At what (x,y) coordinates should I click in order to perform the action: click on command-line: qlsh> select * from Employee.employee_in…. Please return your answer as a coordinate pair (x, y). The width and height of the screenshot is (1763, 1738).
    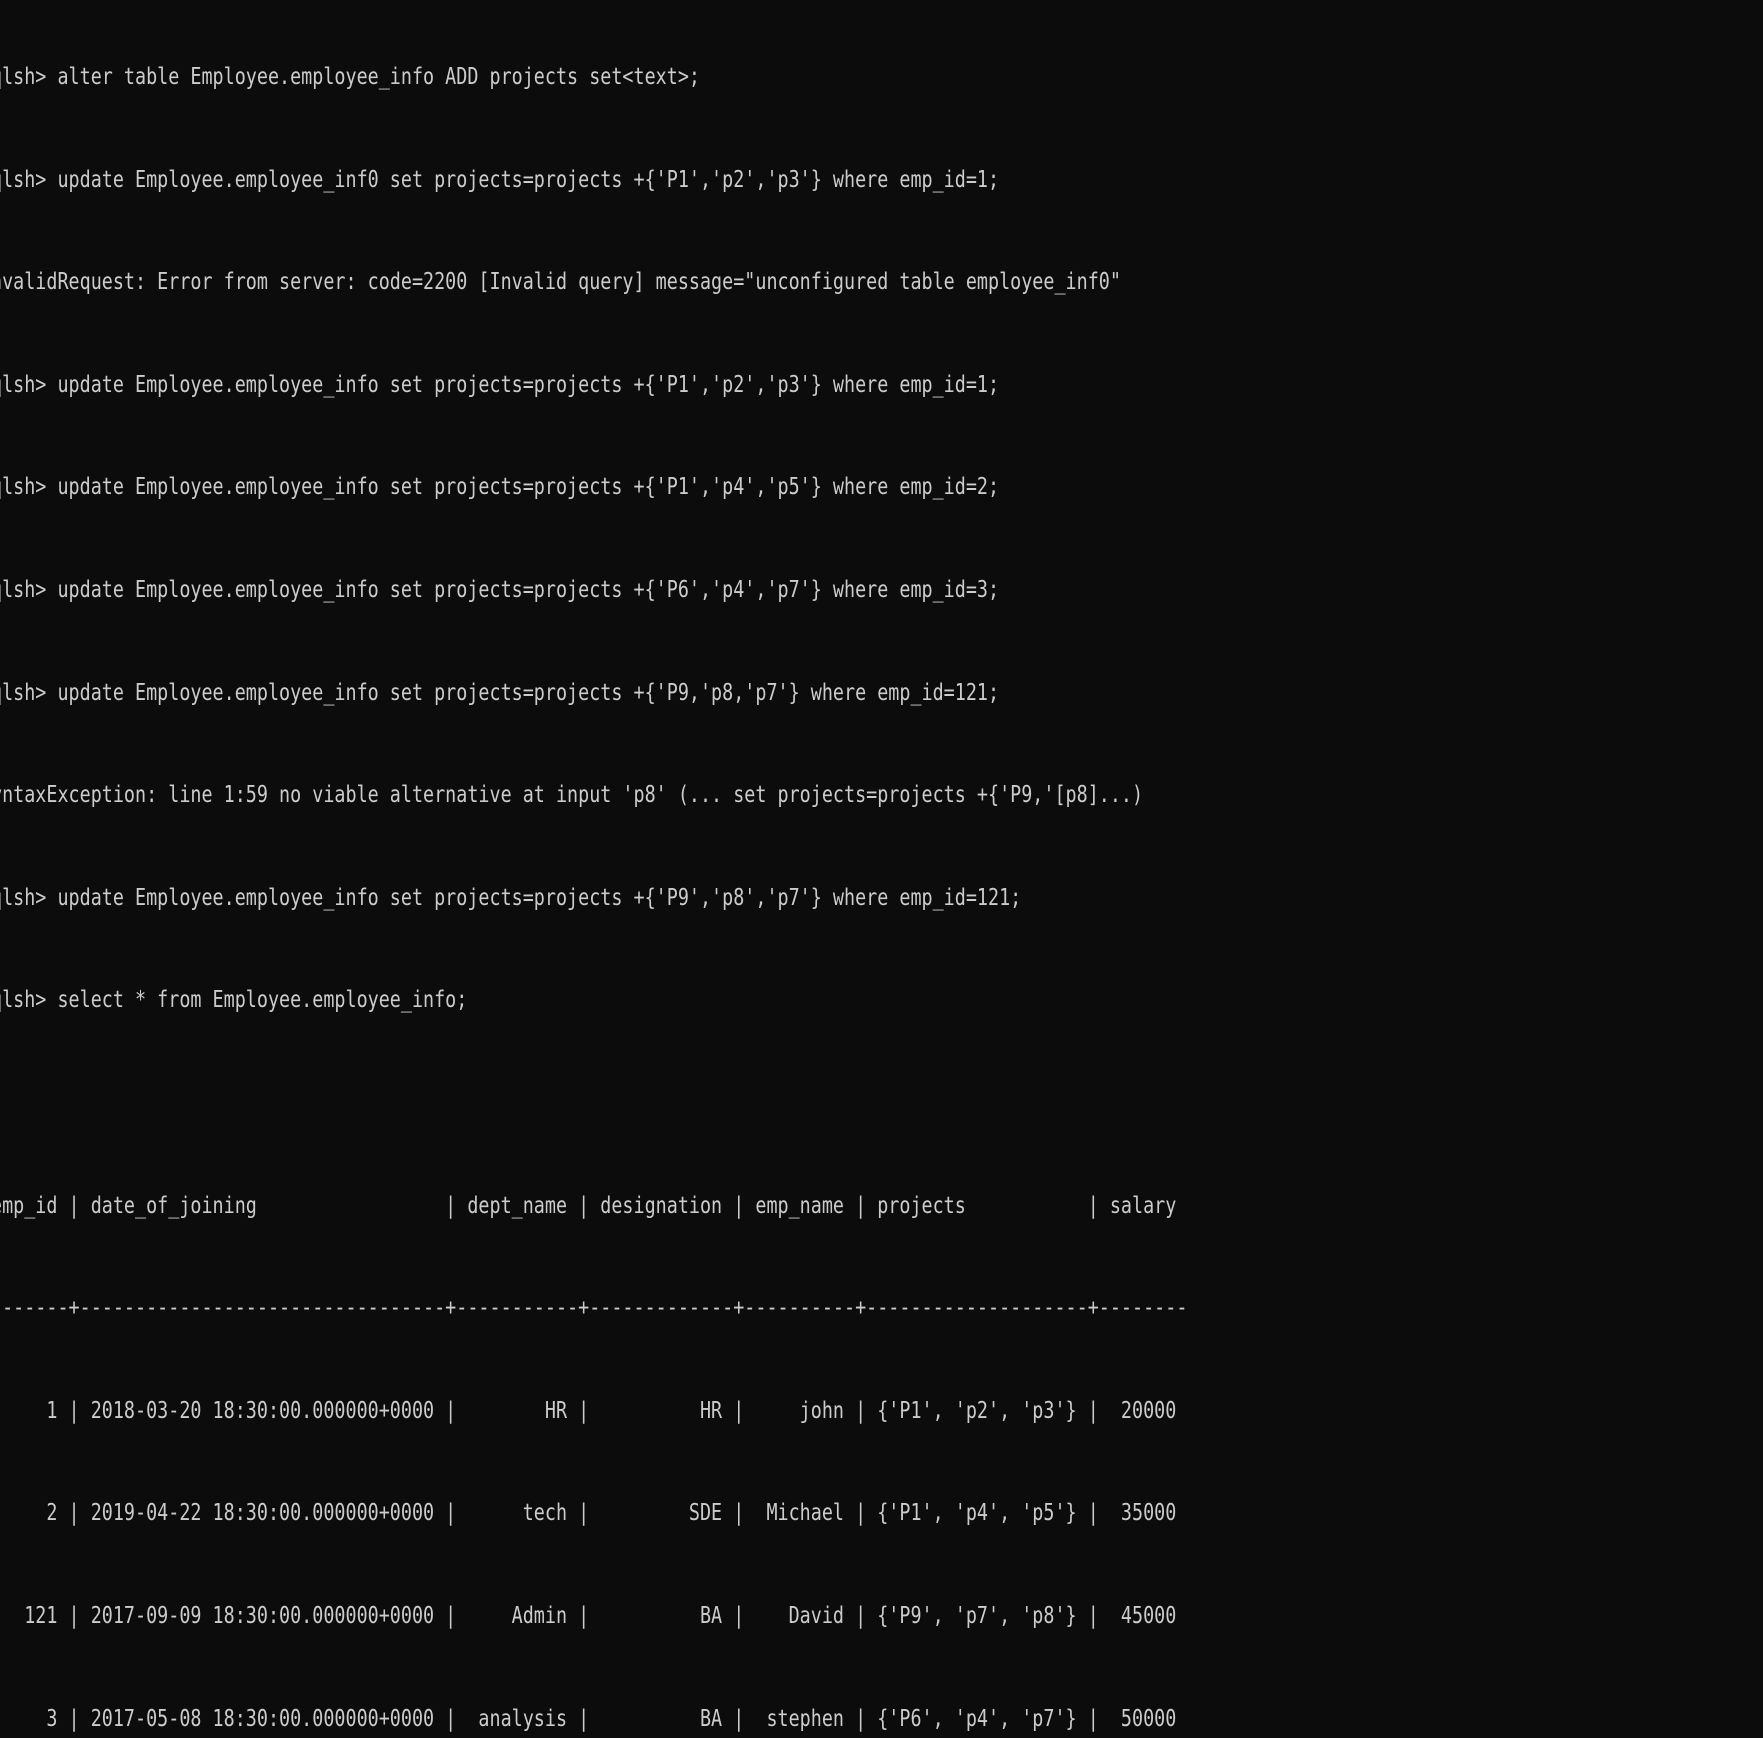
    Looking at the image, I should click on (704, 1000).